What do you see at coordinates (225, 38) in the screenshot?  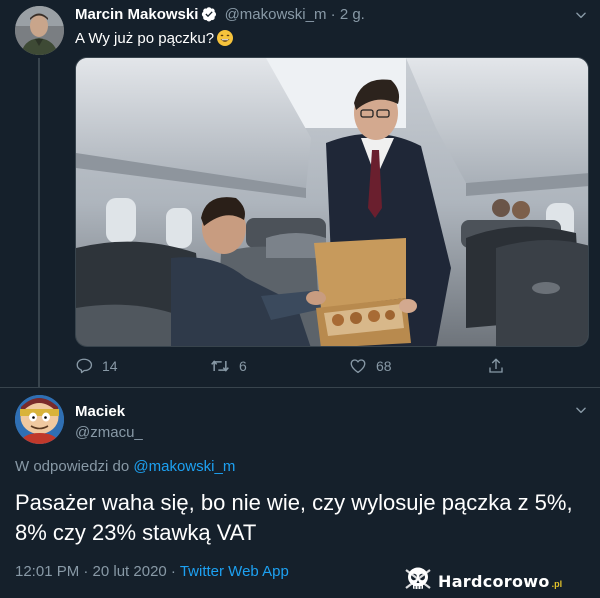 I see `grinning-emoji-icon` at bounding box center [225, 38].